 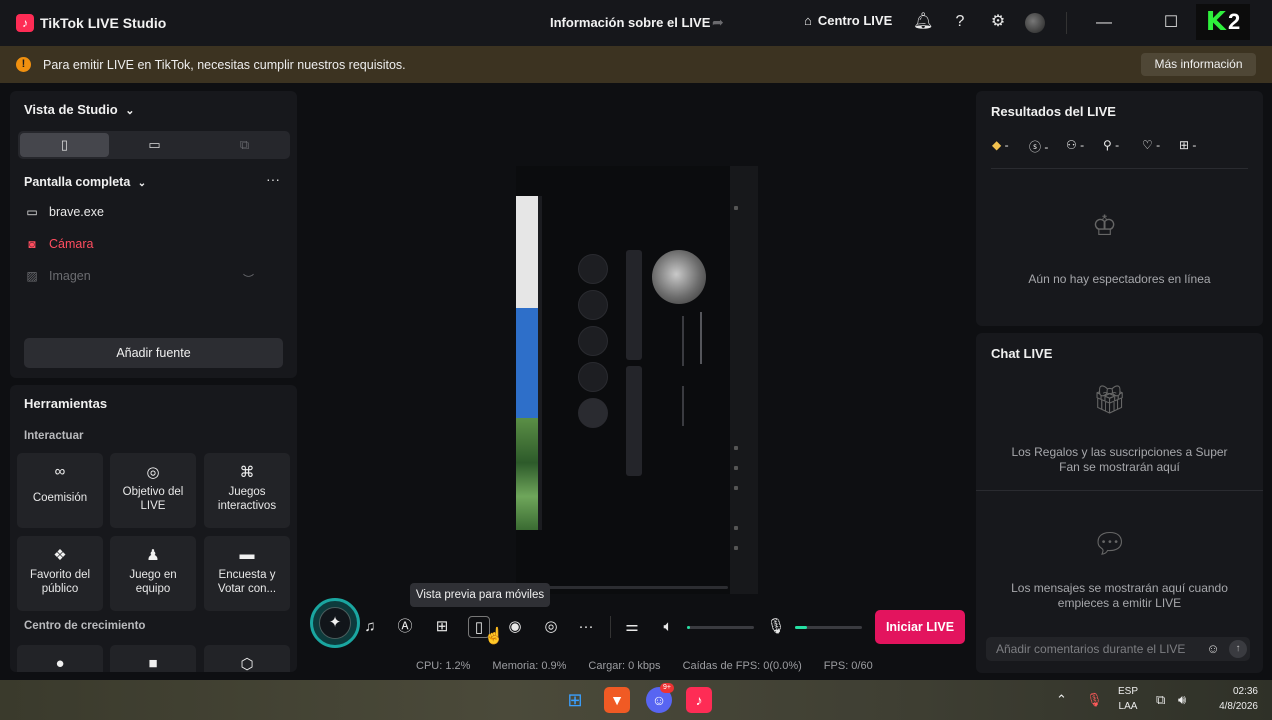 What do you see at coordinates (1198, 64) in the screenshot?
I see `more-info-button: Más información` at bounding box center [1198, 64].